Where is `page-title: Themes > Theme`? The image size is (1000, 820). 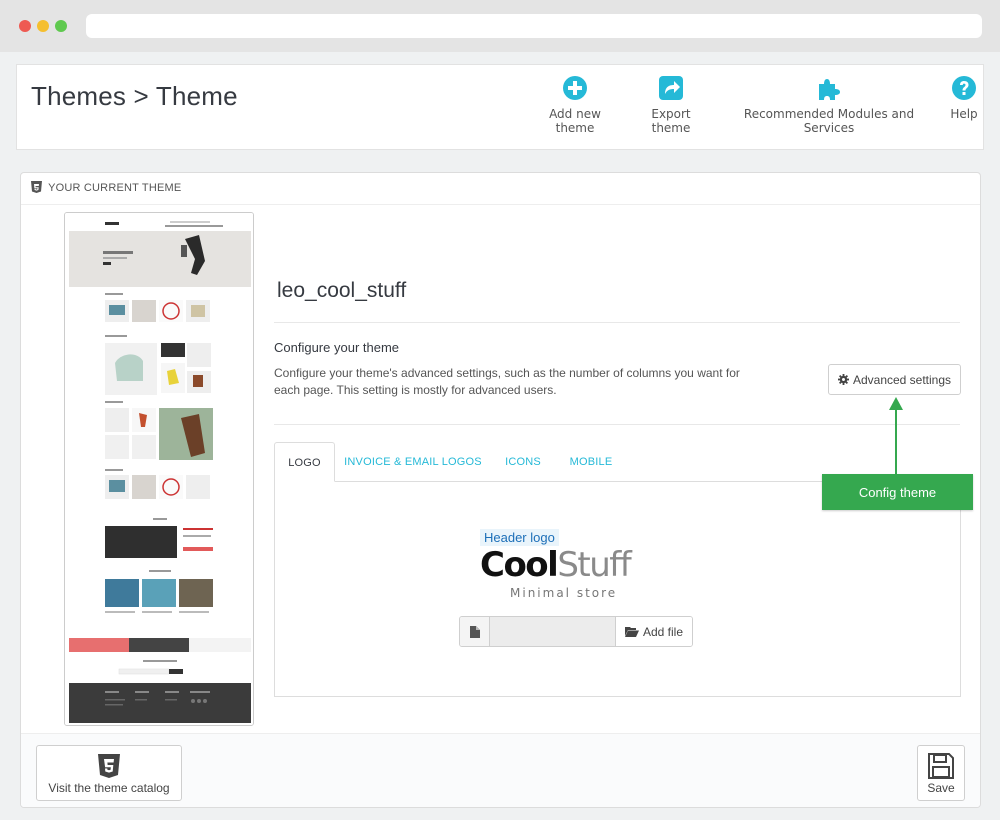 page-title: Themes > Theme is located at coordinates (134, 96).